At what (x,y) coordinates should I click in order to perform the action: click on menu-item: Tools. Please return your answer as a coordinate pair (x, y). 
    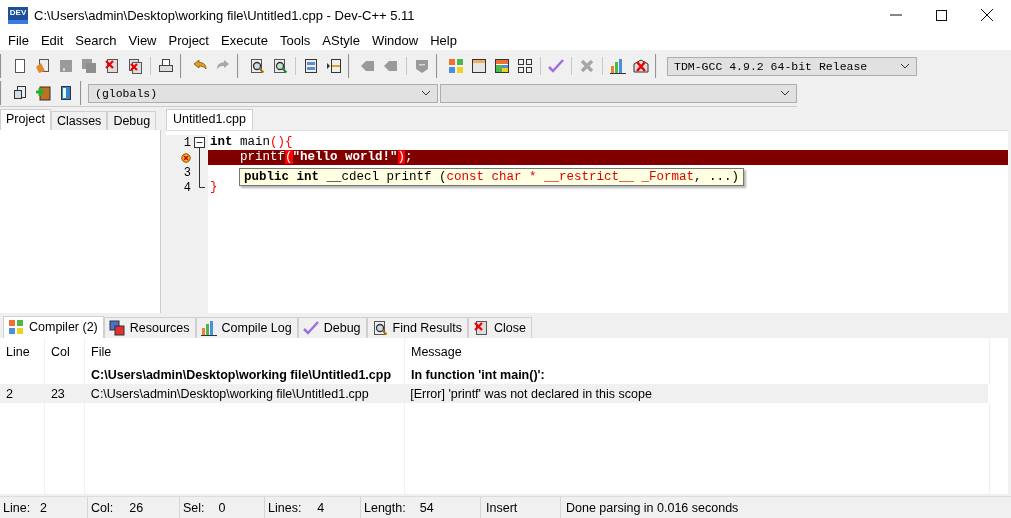
    Looking at the image, I should click on (295, 40).